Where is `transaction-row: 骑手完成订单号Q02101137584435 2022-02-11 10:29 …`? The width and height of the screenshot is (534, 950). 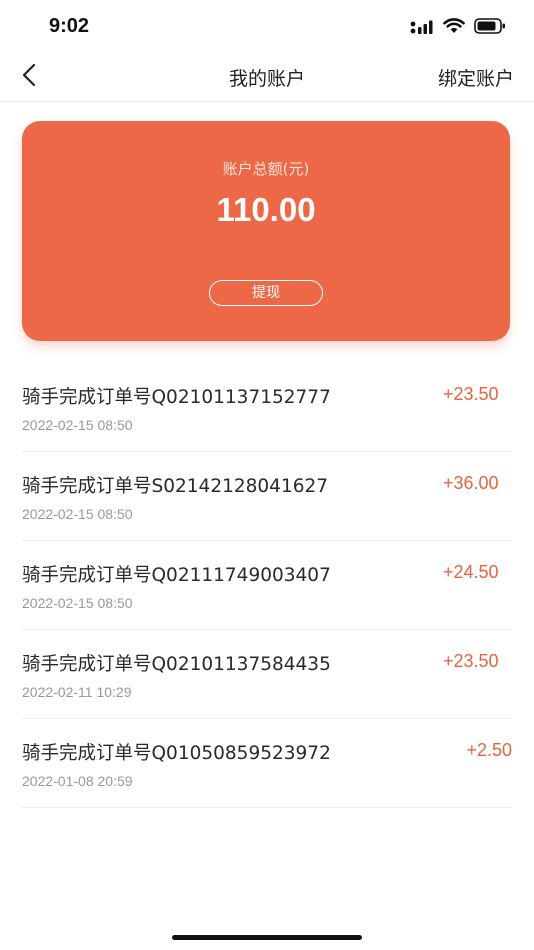 transaction-row: 骑手完成订单号Q02101137584435 2022-02-11 10:29 … is located at coordinates (267, 674).